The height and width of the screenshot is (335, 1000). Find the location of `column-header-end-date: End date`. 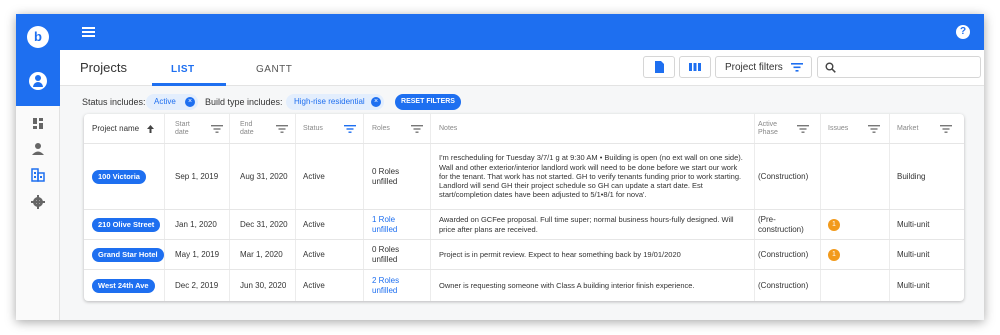

column-header-end-date: End date is located at coordinates (251, 129).